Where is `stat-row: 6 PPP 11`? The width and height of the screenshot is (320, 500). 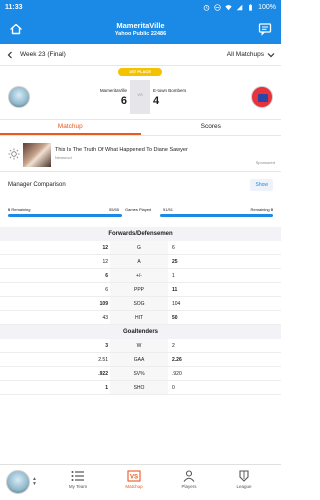 stat-row: 6 PPP 11 is located at coordinates (140, 290).